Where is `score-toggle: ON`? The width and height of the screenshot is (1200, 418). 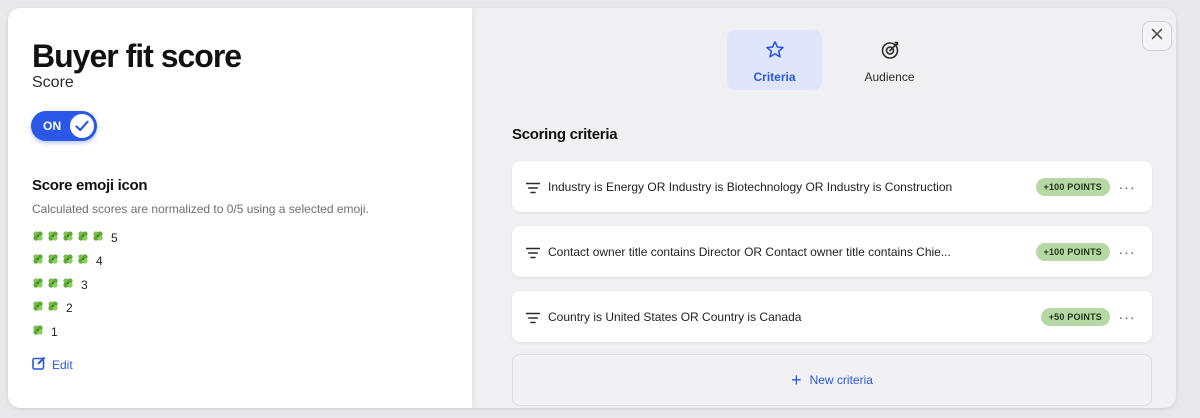
score-toggle: ON is located at coordinates (64, 126).